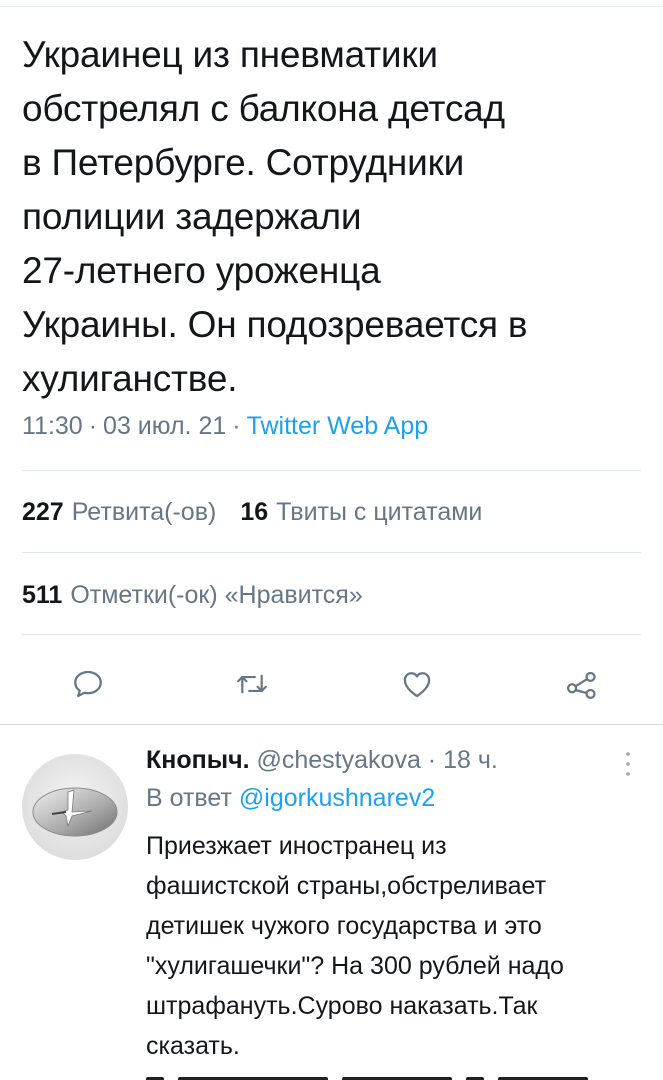 The height and width of the screenshot is (1080, 663). What do you see at coordinates (144, 512) in the screenshot?
I see `retweets-label: Ретвита(-ов)` at bounding box center [144, 512].